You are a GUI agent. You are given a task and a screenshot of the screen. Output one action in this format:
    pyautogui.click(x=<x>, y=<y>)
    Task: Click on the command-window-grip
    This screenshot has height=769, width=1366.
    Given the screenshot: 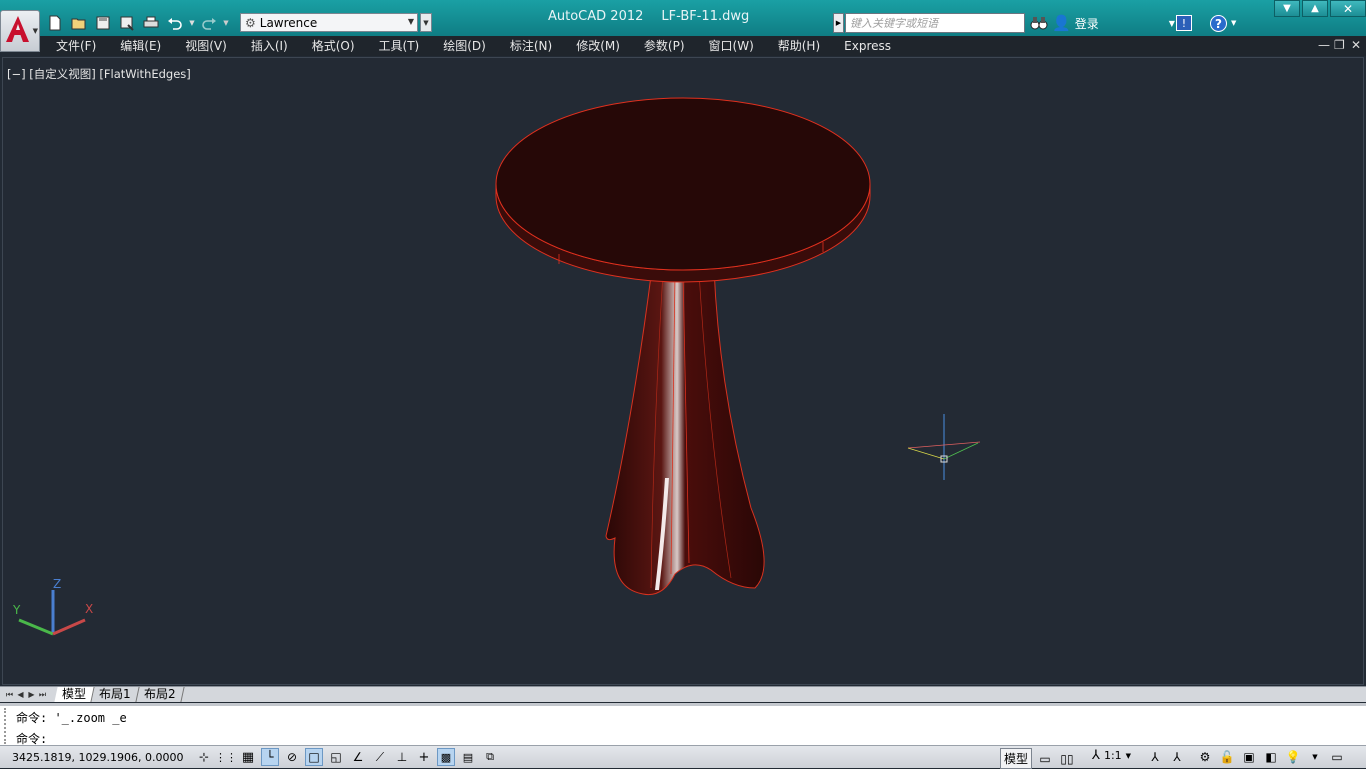 What is the action you would take?
    pyautogui.click(x=8, y=726)
    